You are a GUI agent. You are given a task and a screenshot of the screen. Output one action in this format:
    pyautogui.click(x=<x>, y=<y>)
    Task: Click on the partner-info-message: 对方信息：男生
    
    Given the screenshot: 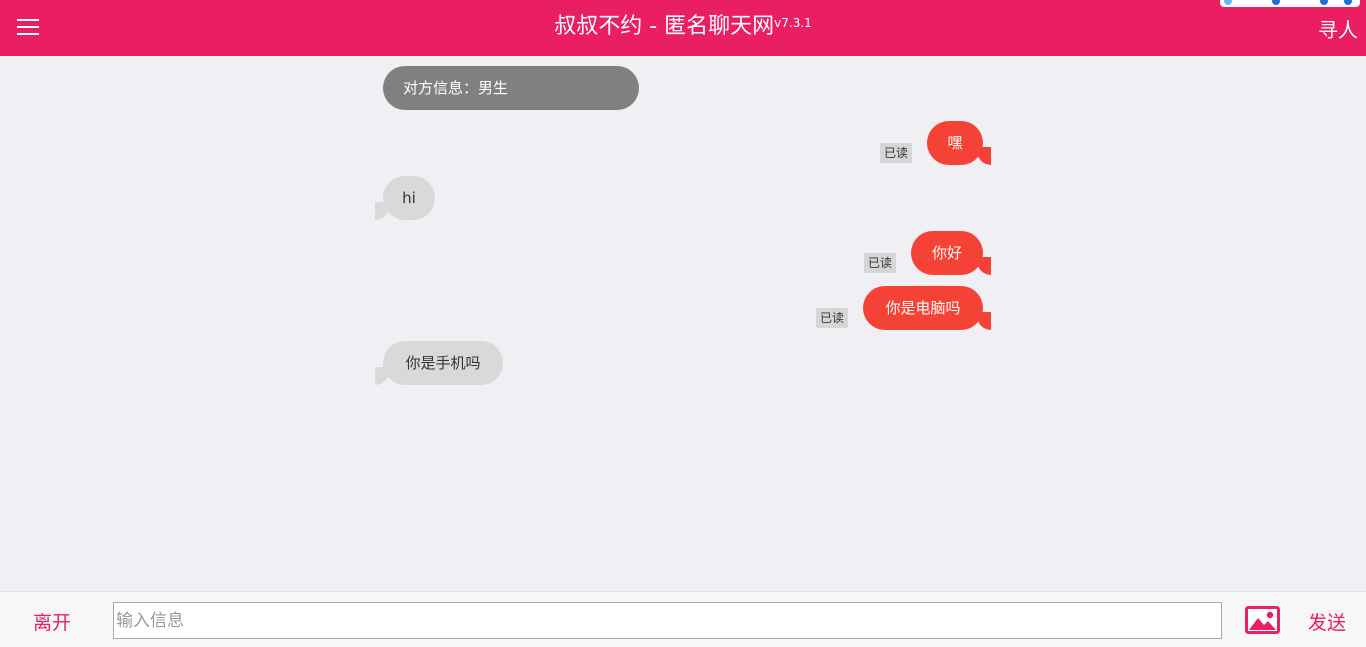 What is the action you would take?
    pyautogui.click(x=511, y=88)
    